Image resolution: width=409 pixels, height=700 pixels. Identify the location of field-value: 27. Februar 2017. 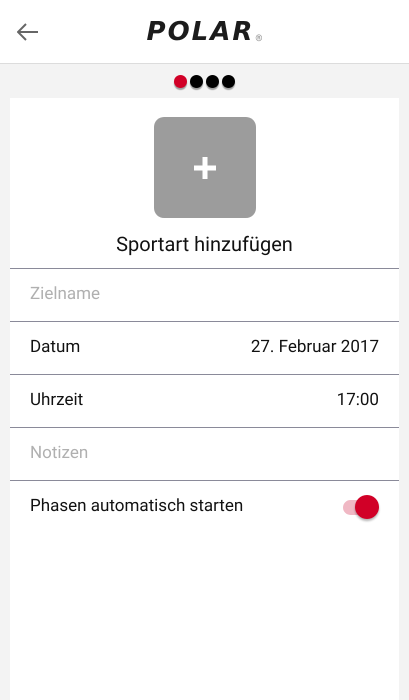
(314, 348).